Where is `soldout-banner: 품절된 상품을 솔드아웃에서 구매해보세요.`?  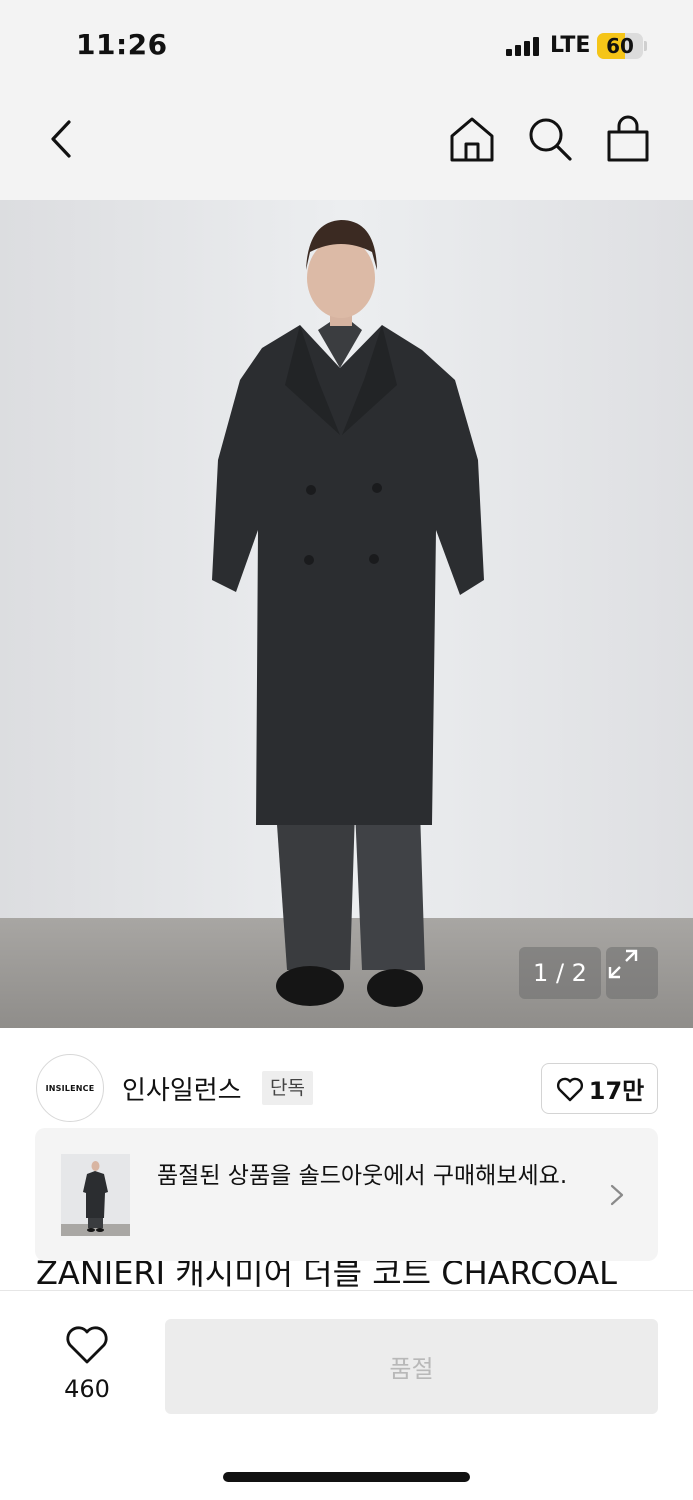 soldout-banner: 품절된 상품을 솔드아웃에서 구매해보세요. is located at coordinates (346, 1194).